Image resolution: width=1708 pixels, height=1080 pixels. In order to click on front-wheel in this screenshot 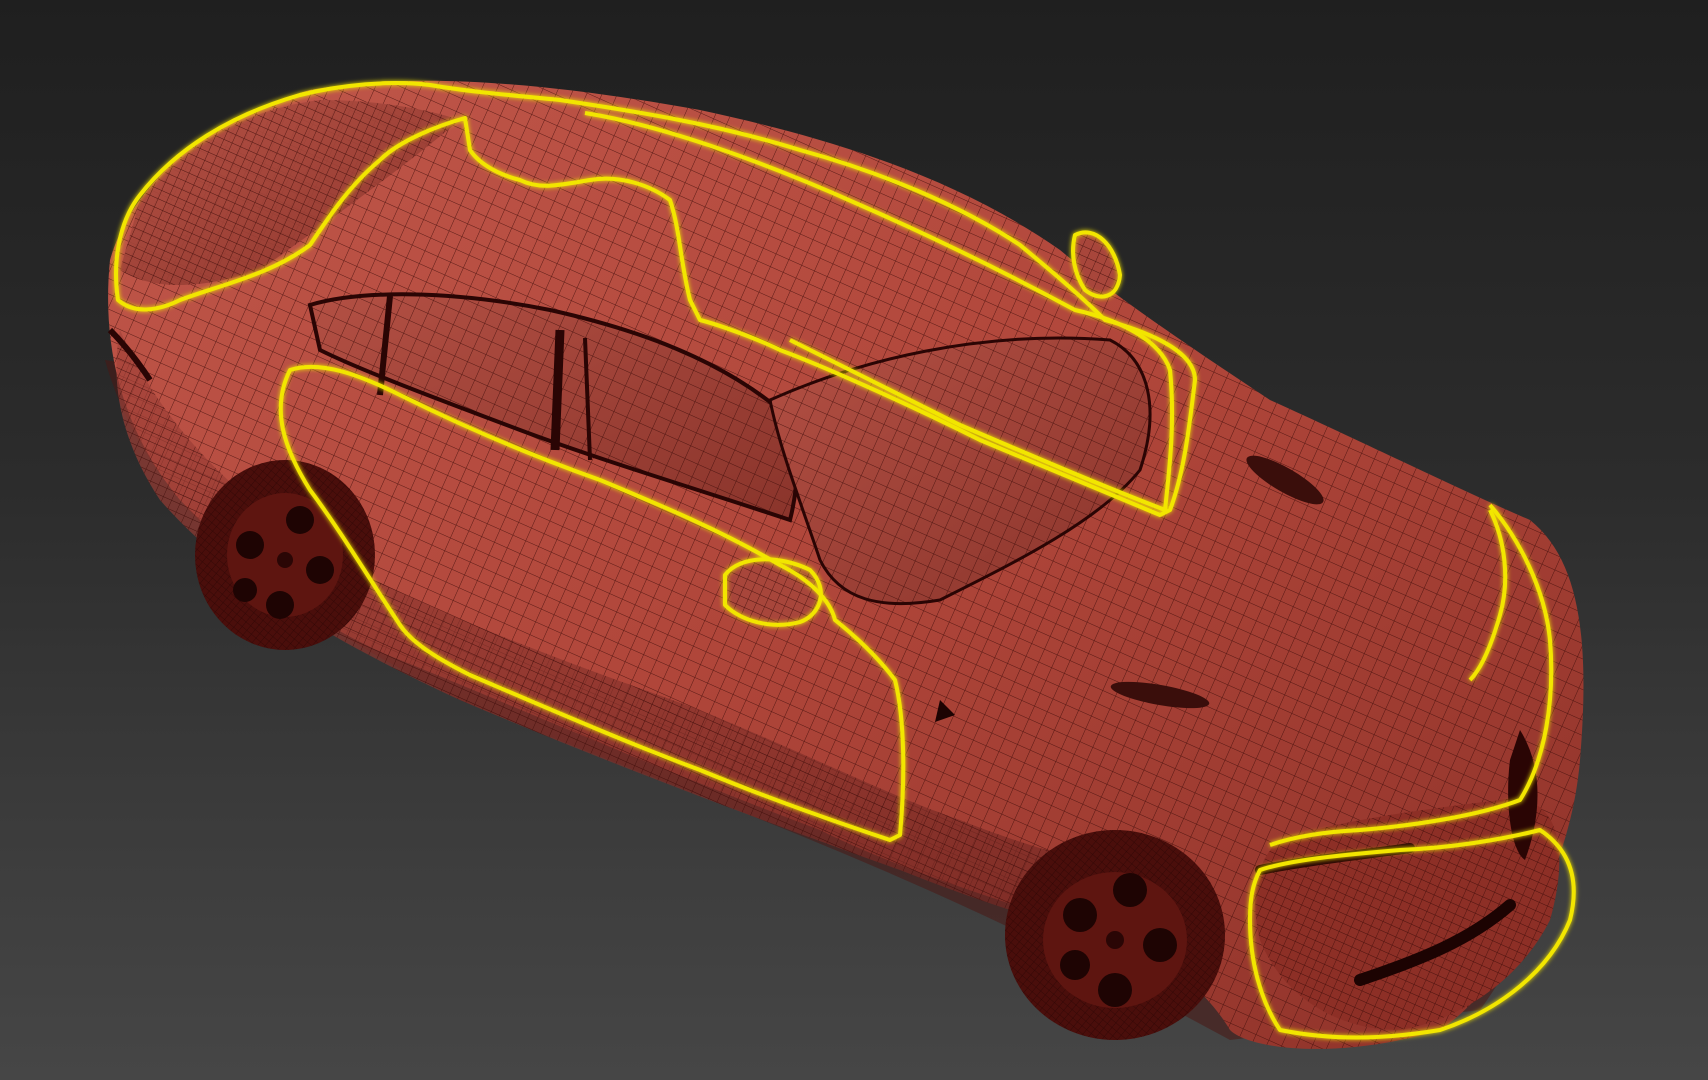, I will do `click(1115, 935)`.